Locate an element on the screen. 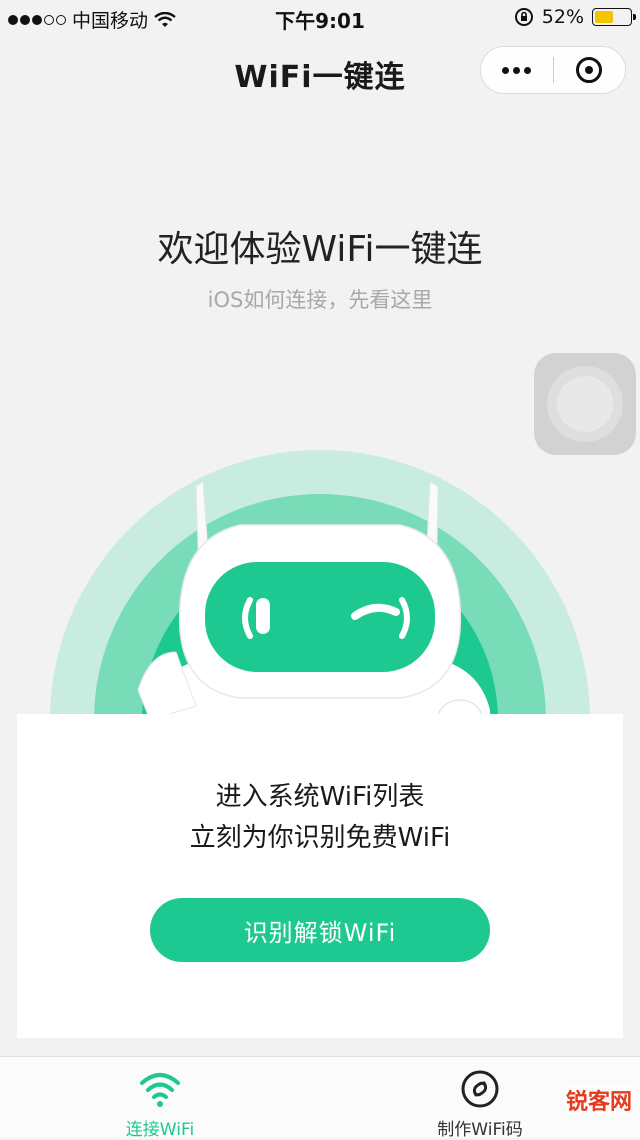 The image size is (640, 1140). wifi-icon is located at coordinates (160, 1090).